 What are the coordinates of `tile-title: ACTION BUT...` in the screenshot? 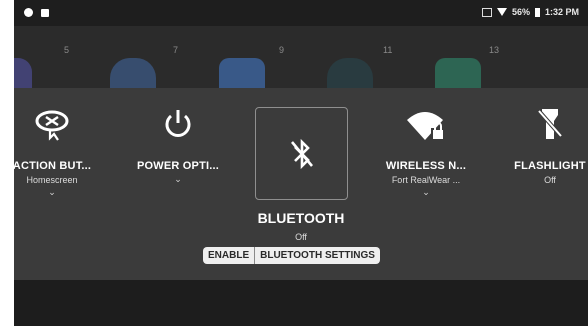 It's located at (53, 166).